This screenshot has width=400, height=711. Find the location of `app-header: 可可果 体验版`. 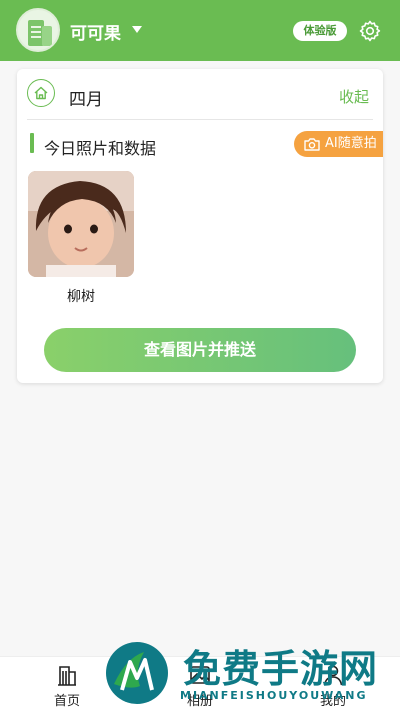

app-header: 可可果 体验版 is located at coordinates (200, 30).